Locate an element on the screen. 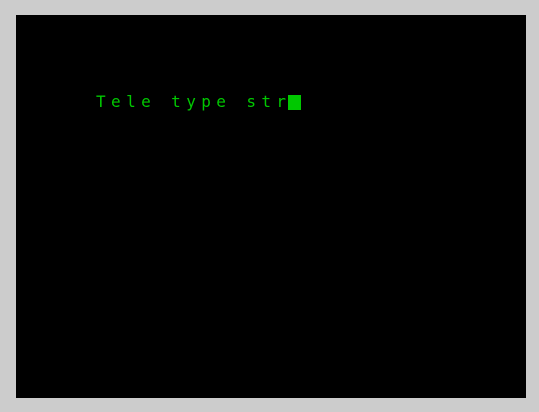  typed-text: Tele type str is located at coordinates (194, 101).